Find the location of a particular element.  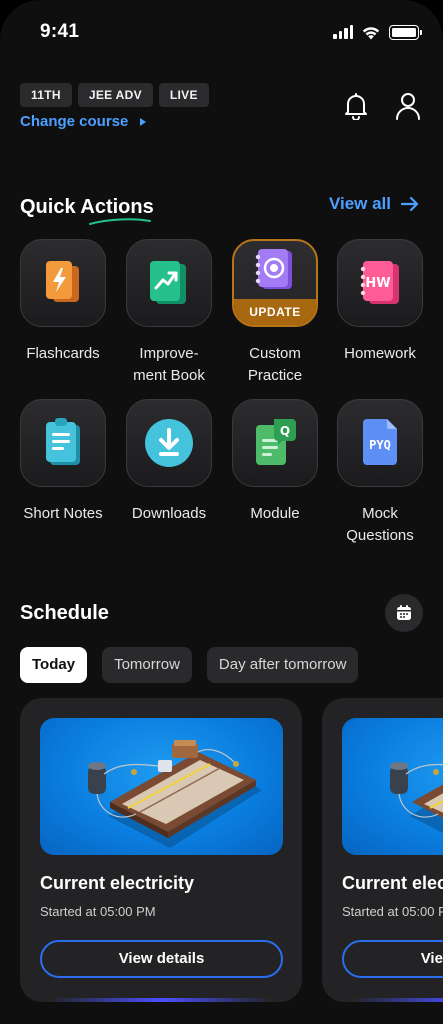

tab-day-after-tomorrow: Day after tomorrow is located at coordinates (282, 665).